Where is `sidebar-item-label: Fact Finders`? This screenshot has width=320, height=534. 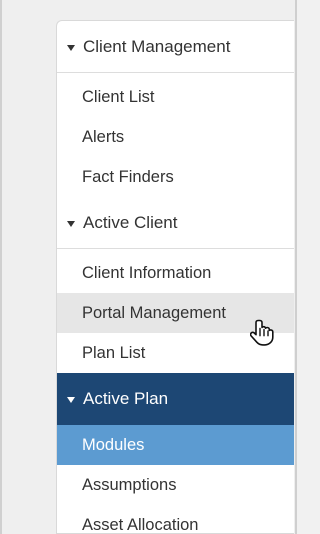
sidebar-item-label: Fact Finders is located at coordinates (128, 176).